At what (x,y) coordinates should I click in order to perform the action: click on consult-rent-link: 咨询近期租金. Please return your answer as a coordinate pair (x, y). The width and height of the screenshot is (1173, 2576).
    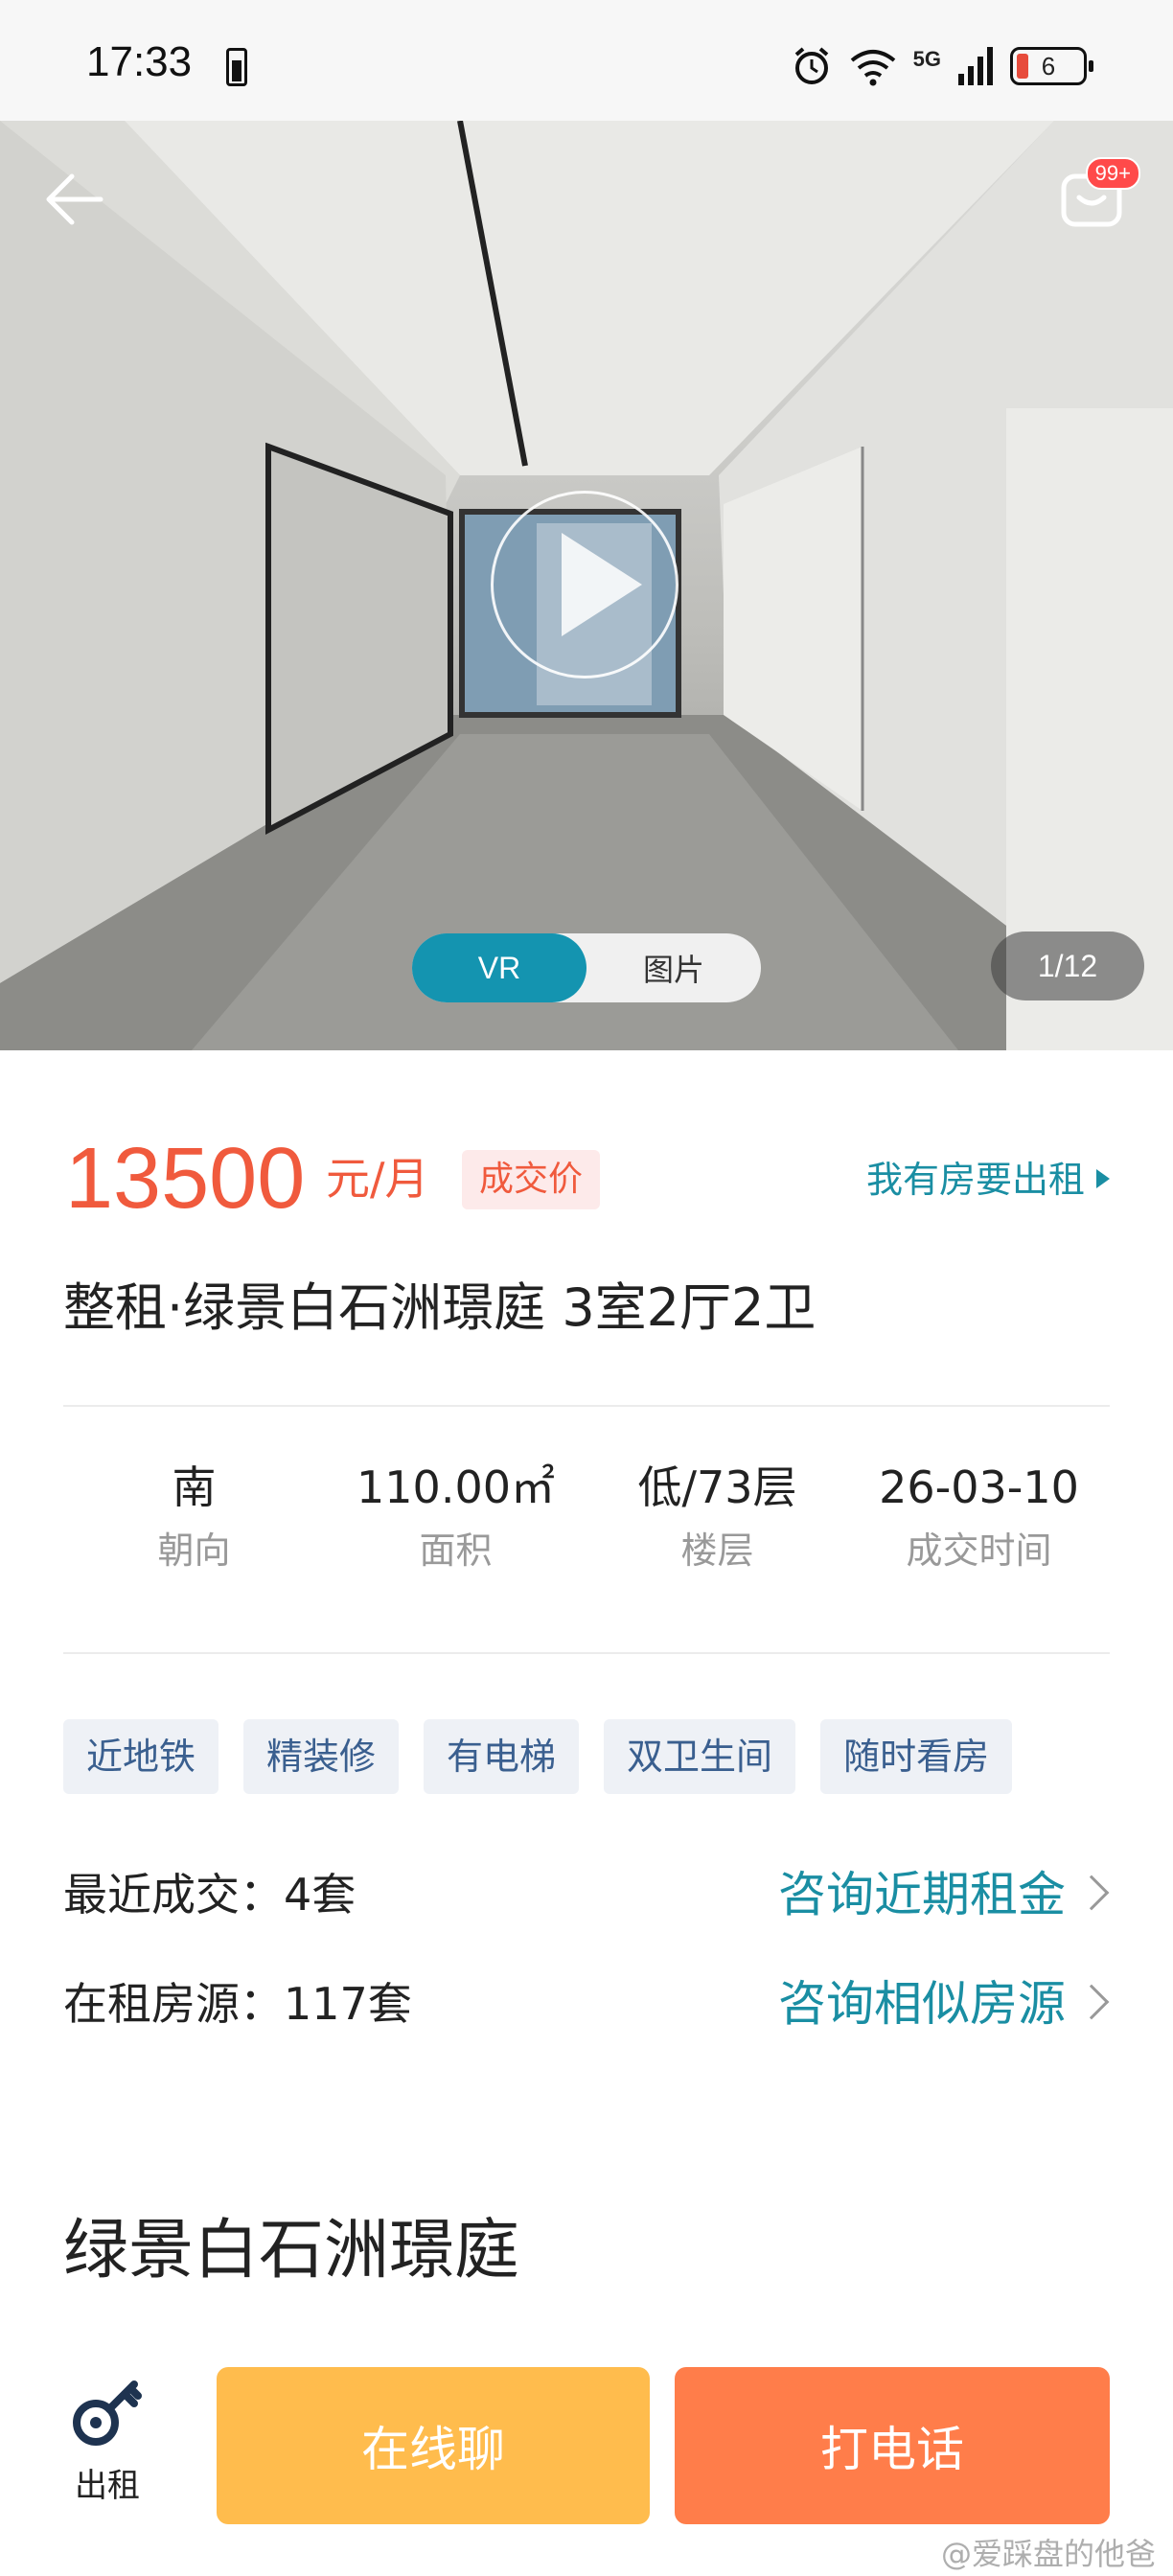
    Looking at the image, I should click on (922, 1894).